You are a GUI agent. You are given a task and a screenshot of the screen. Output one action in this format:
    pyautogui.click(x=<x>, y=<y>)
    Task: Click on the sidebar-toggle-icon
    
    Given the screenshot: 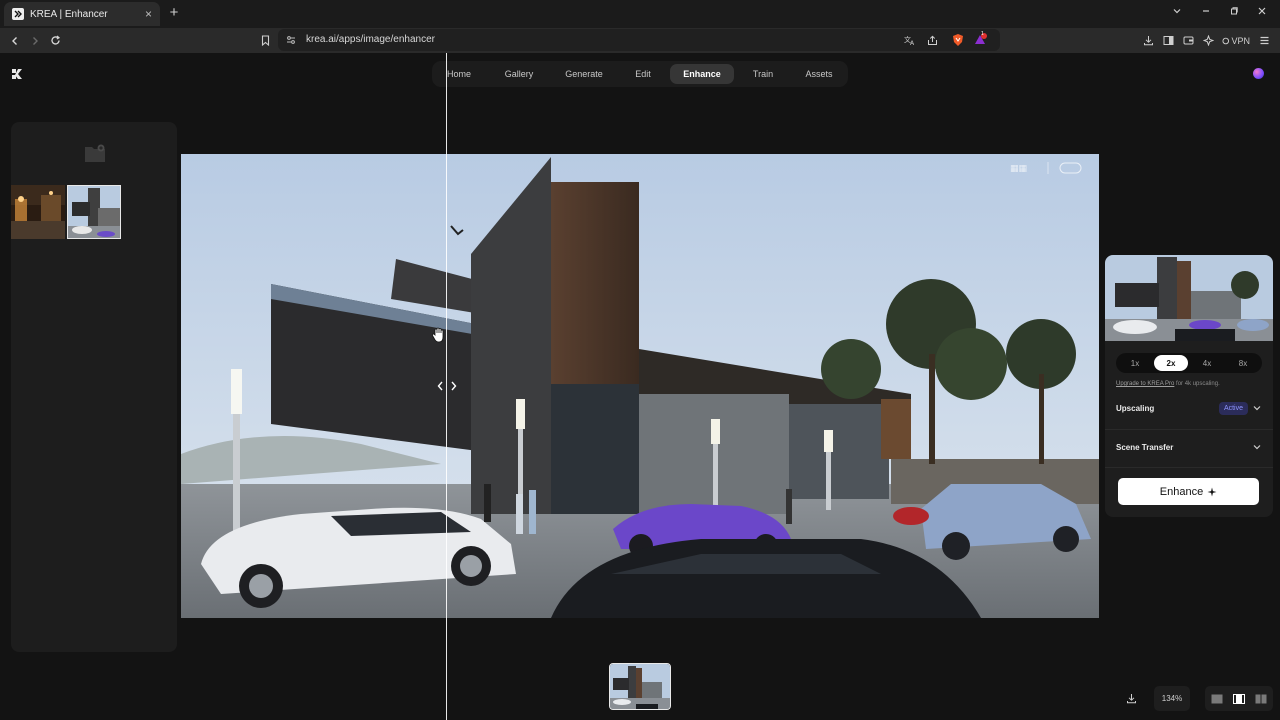 What is the action you would take?
    pyautogui.click(x=1168, y=40)
    